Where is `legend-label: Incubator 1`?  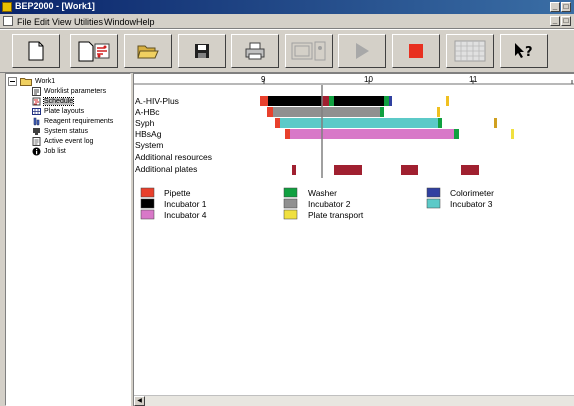
legend-label: Incubator 1 is located at coordinates (185, 204).